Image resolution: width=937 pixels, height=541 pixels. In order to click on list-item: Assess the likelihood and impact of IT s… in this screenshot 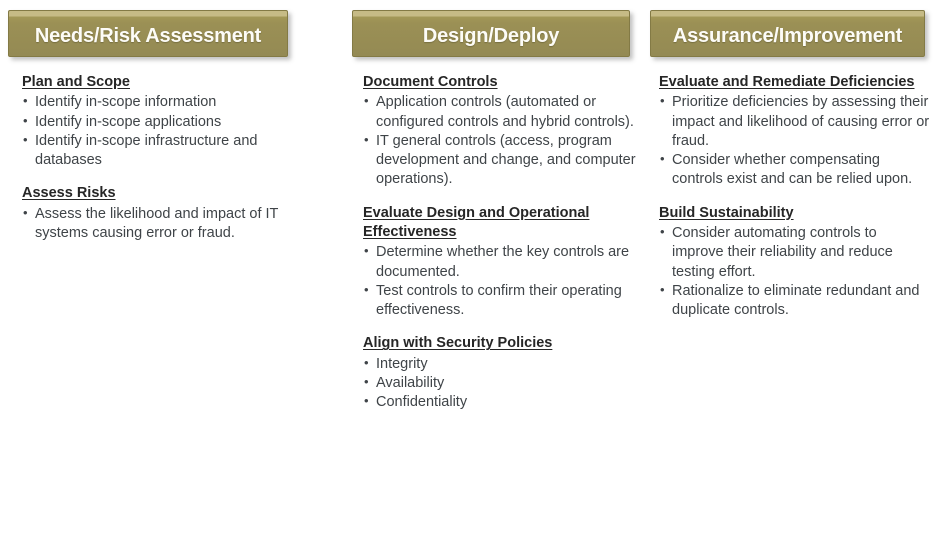, I will do `click(166, 224)`.